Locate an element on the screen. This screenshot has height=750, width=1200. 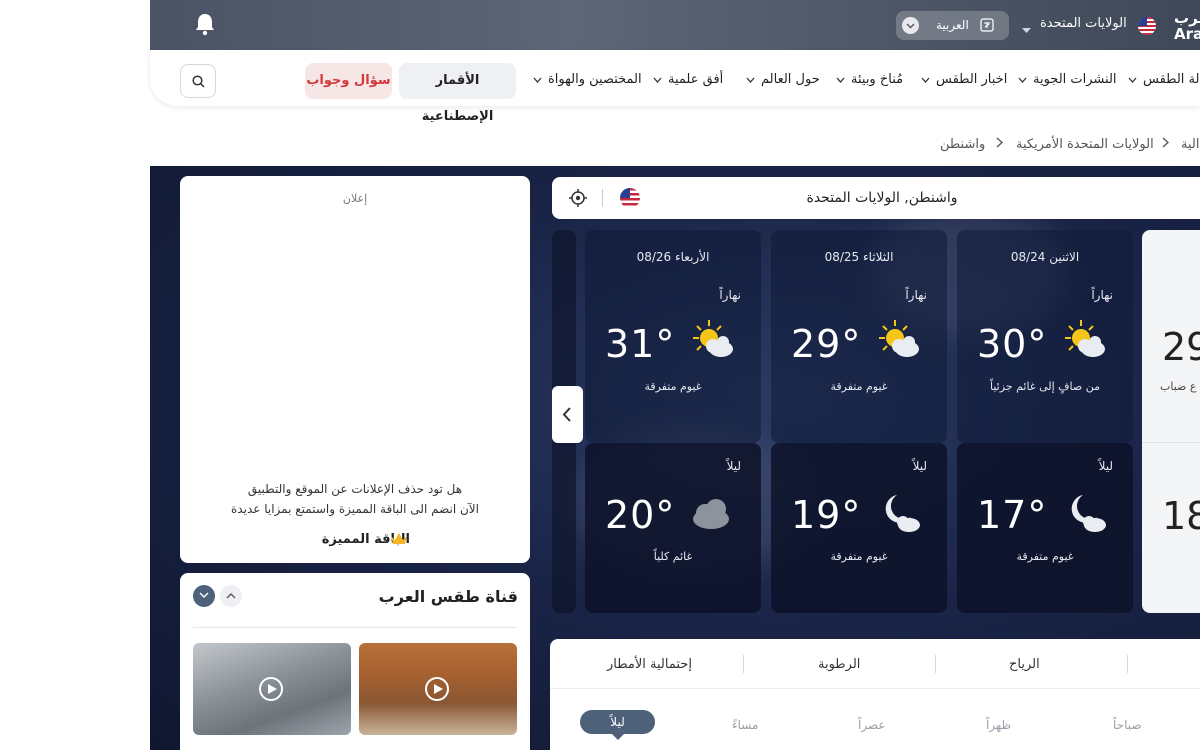
search-icon is located at coordinates (198, 81).